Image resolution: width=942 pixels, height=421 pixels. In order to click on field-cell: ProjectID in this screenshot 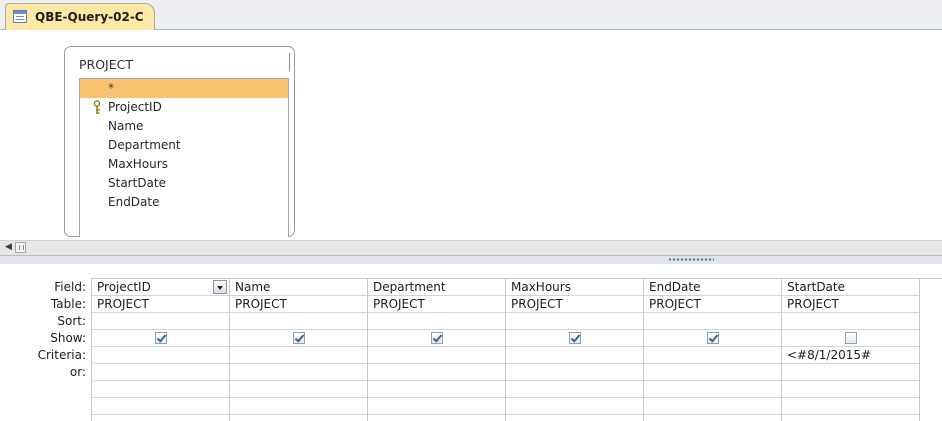, I will do `click(160, 287)`.